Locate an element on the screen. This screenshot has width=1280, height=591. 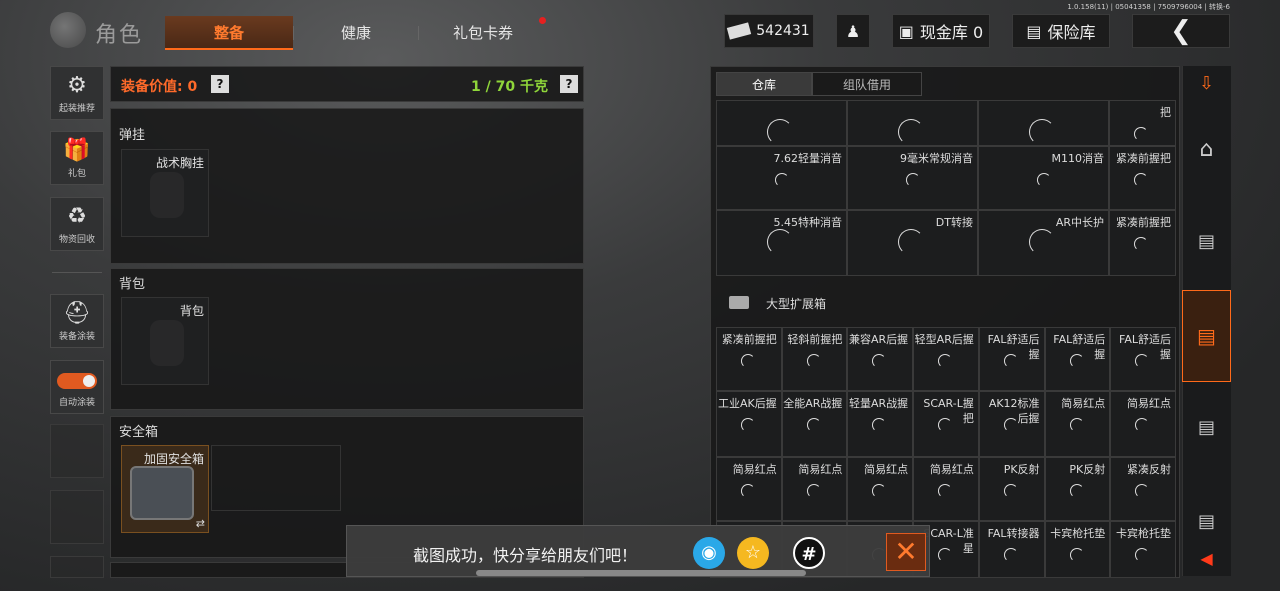
swap-icon: ⇄ is located at coordinates (200, 523).